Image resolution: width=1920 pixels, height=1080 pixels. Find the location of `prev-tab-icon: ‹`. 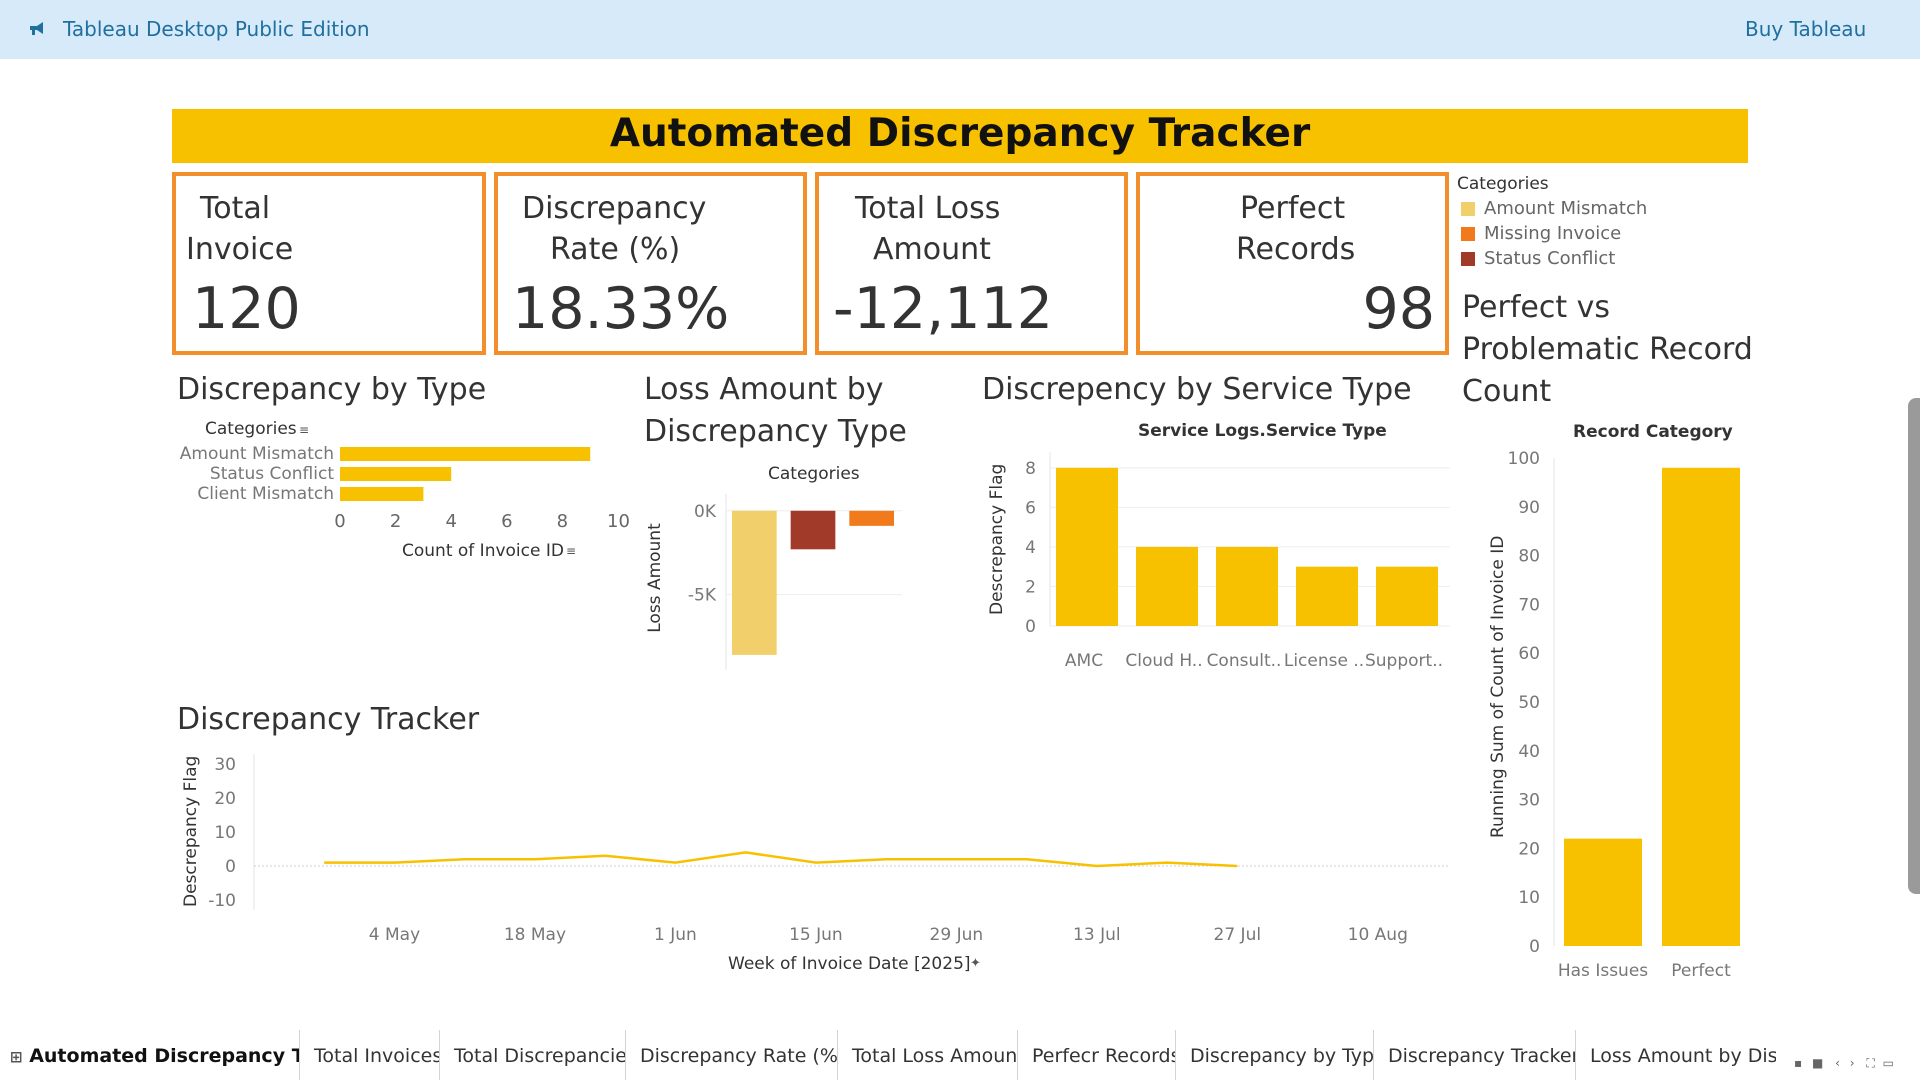

prev-tab-icon: ‹ is located at coordinates (1837, 1063).